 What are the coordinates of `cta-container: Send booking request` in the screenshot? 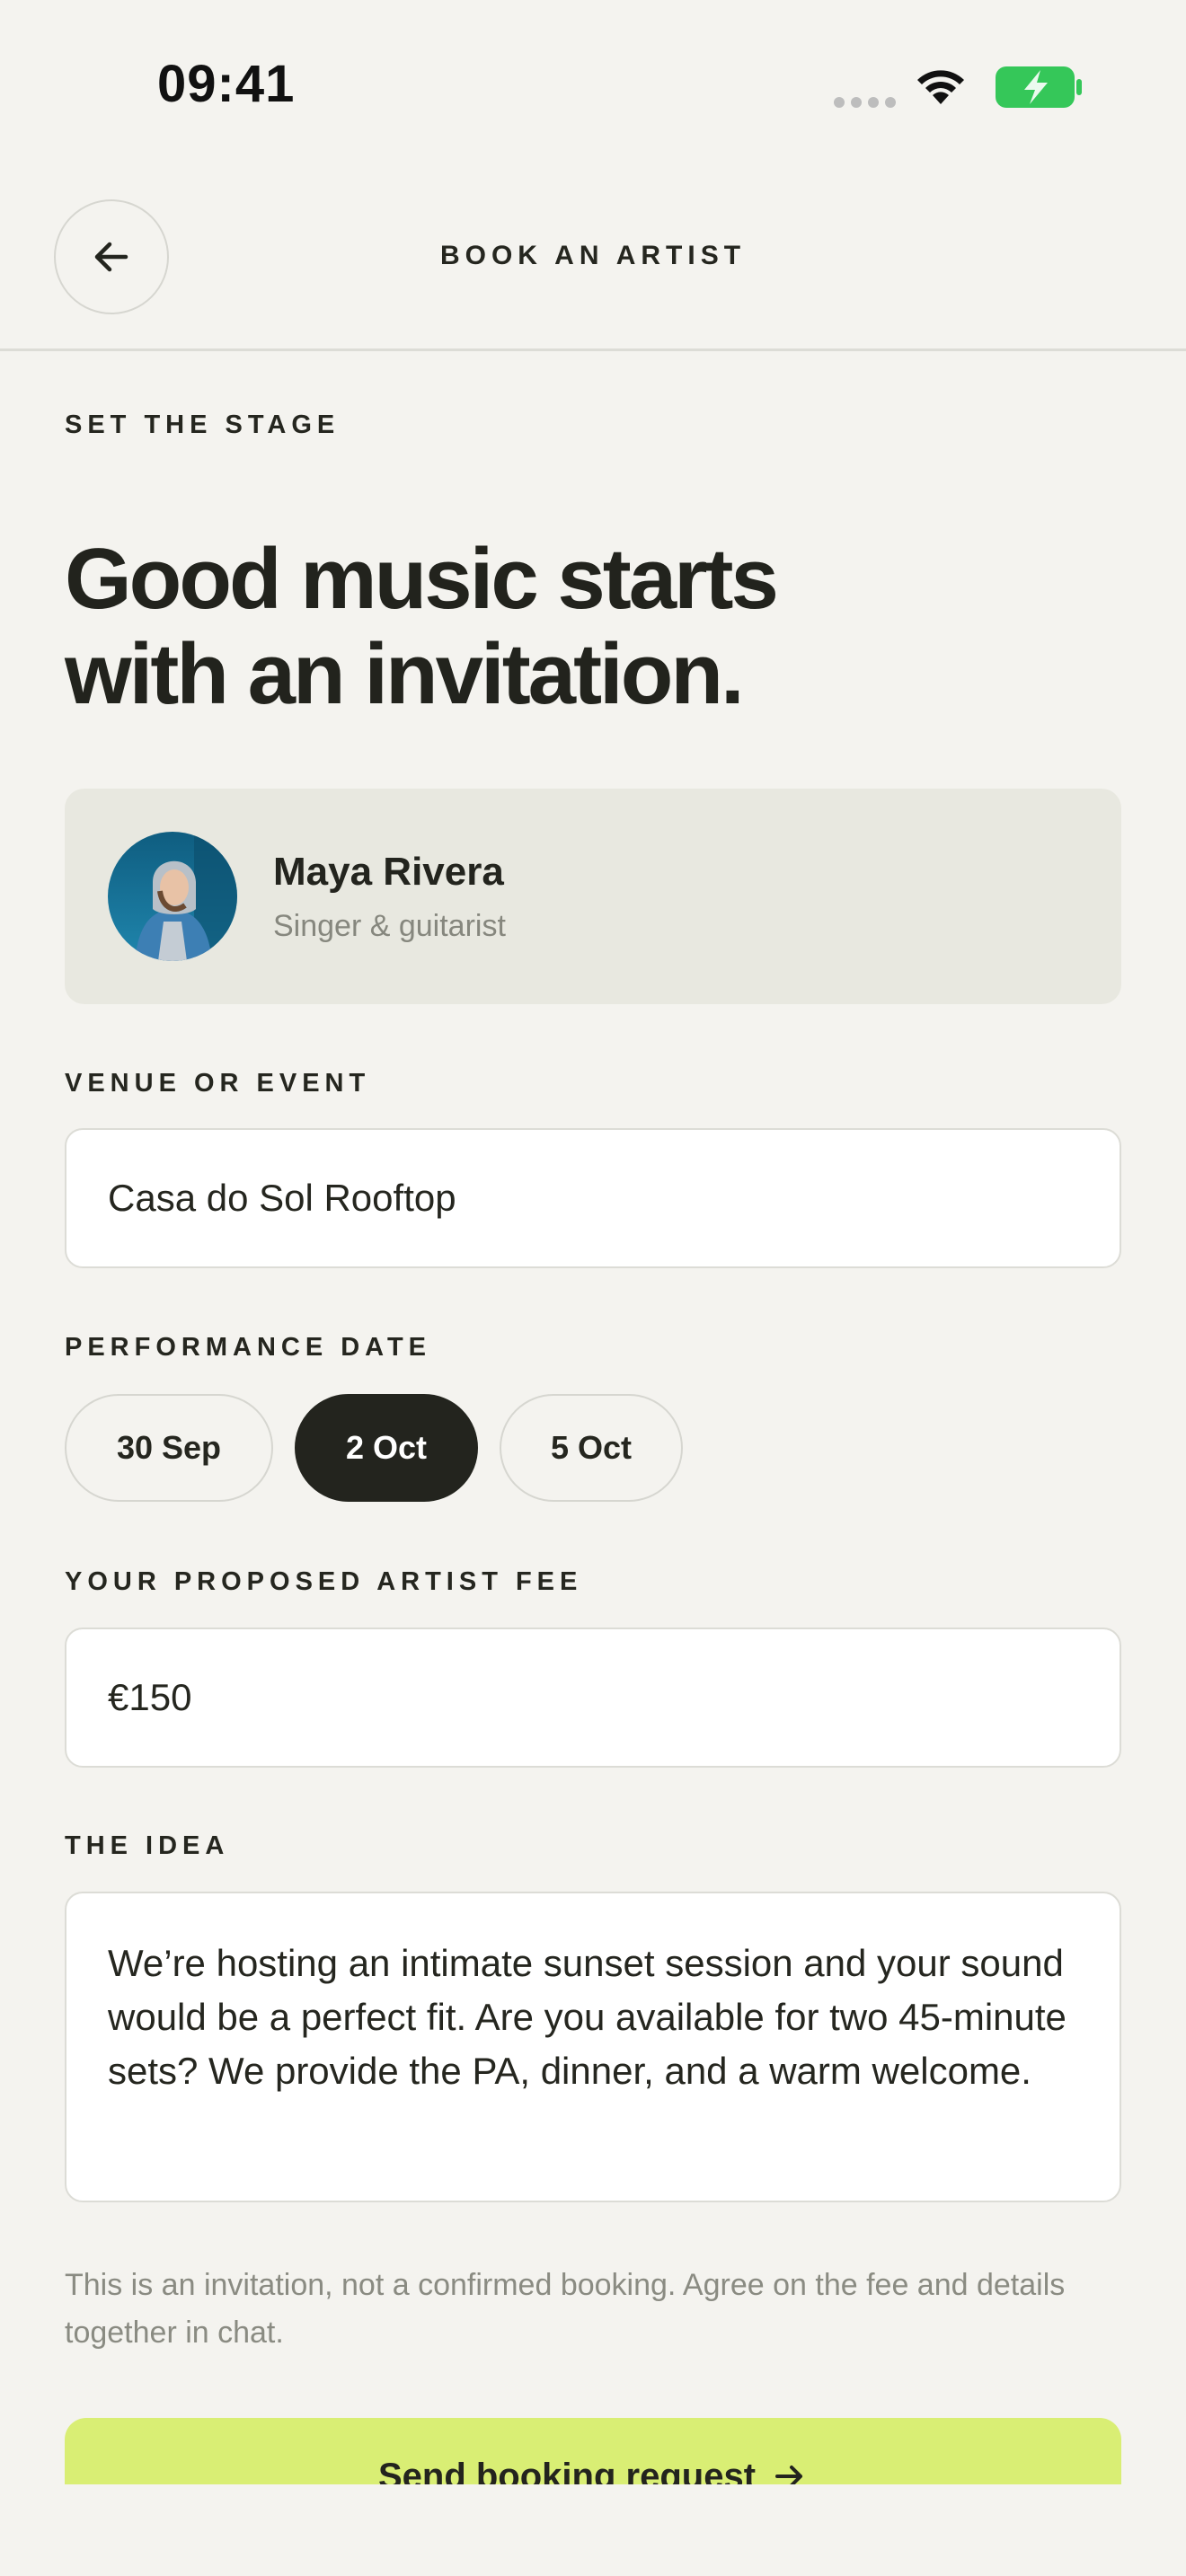 It's located at (593, 2451).